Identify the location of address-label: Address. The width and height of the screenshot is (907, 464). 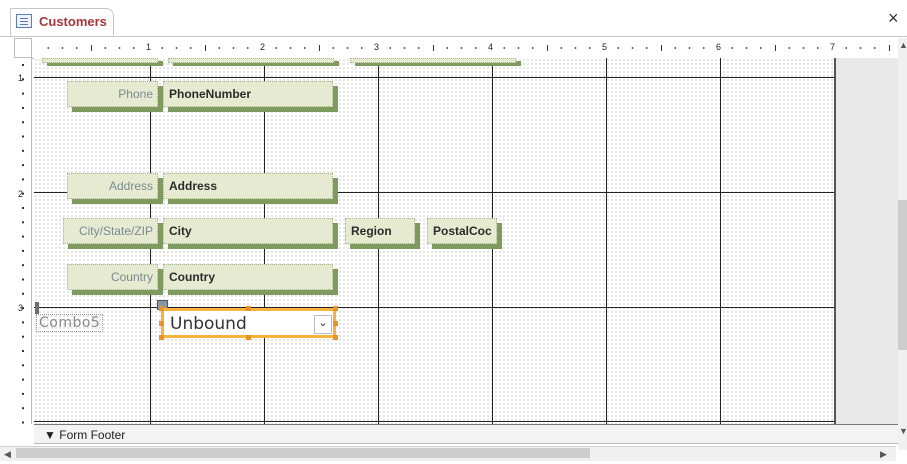
(112, 186).